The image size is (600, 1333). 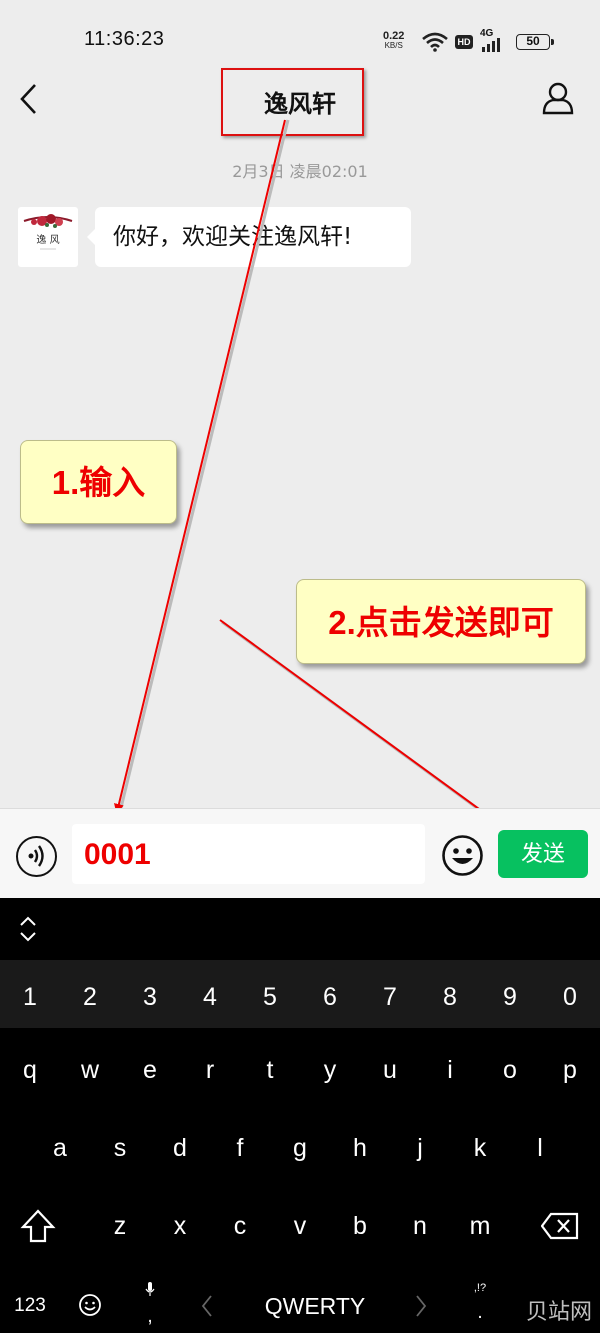 I want to click on key-l: l, so click(x=540, y=1148).